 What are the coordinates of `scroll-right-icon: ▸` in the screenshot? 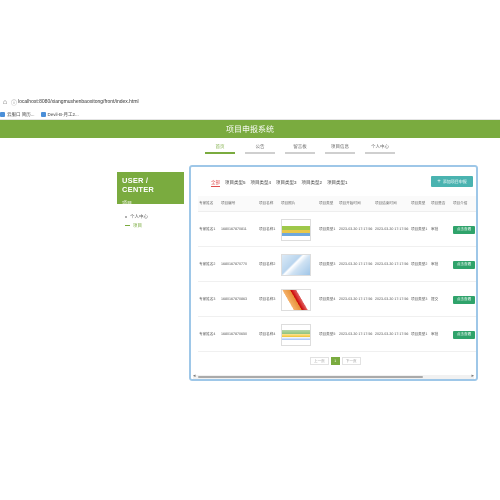 It's located at (472, 376).